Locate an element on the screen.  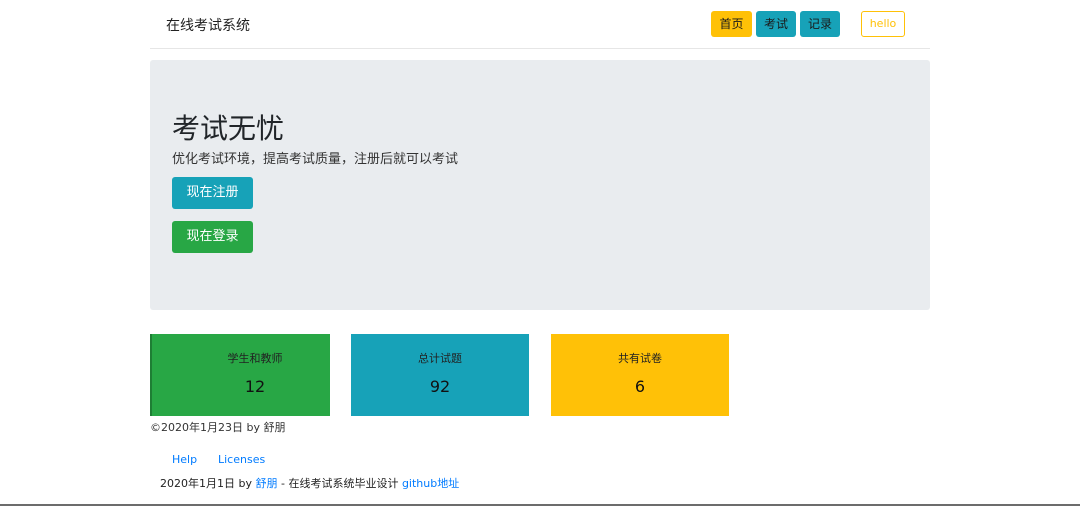
users-stat-value: 12 is located at coordinates (255, 386).